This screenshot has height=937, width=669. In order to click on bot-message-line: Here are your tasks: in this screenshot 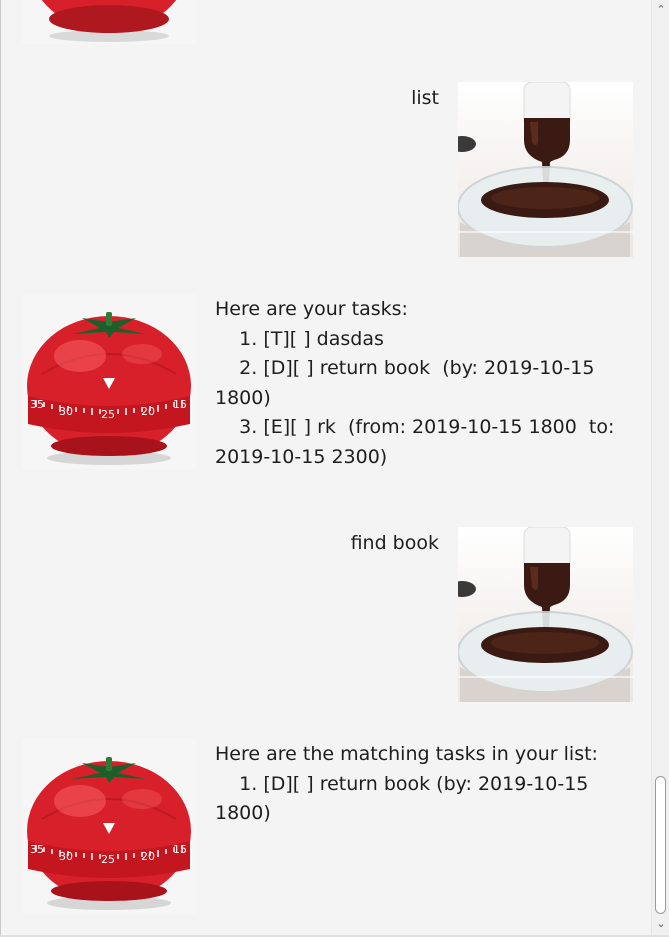, I will do `click(311, 309)`.